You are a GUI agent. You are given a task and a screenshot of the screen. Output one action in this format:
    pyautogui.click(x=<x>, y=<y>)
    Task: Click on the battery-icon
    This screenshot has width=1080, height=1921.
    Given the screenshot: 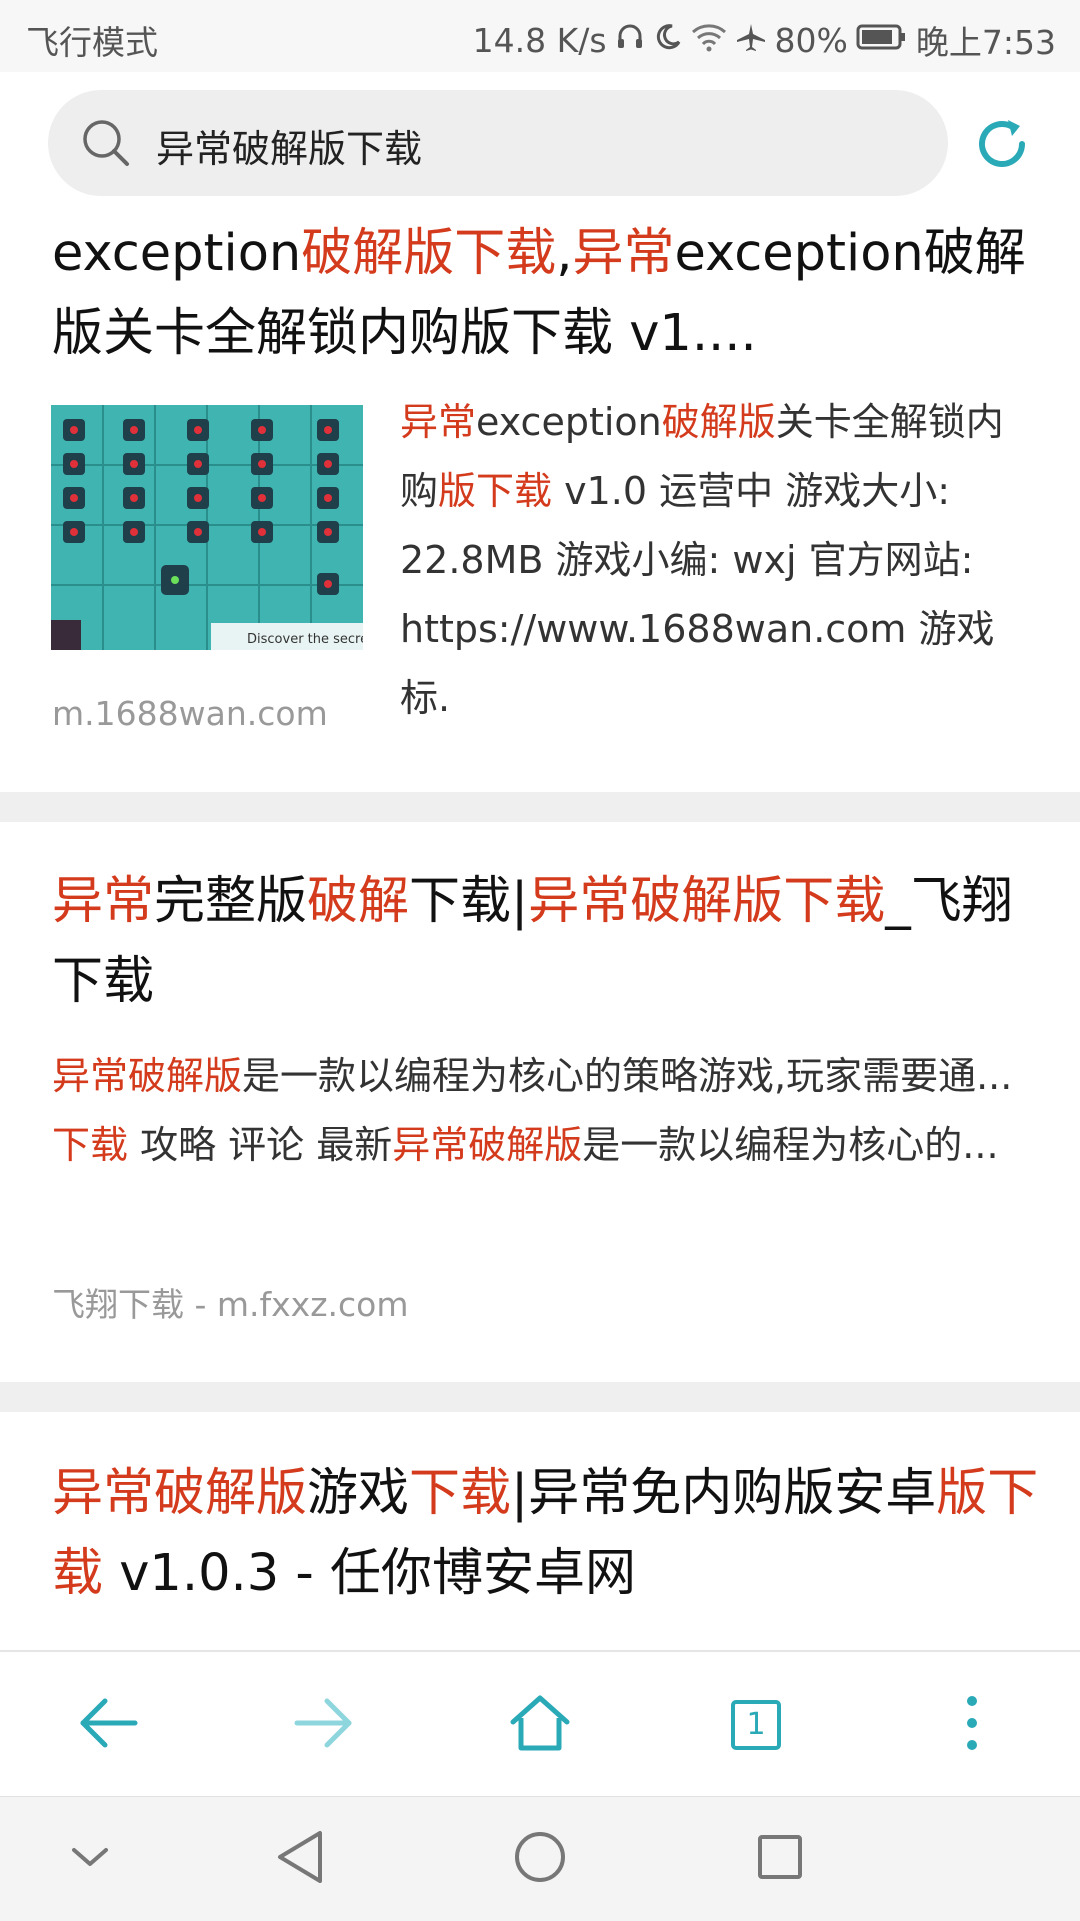 What is the action you would take?
    pyautogui.click(x=882, y=40)
    